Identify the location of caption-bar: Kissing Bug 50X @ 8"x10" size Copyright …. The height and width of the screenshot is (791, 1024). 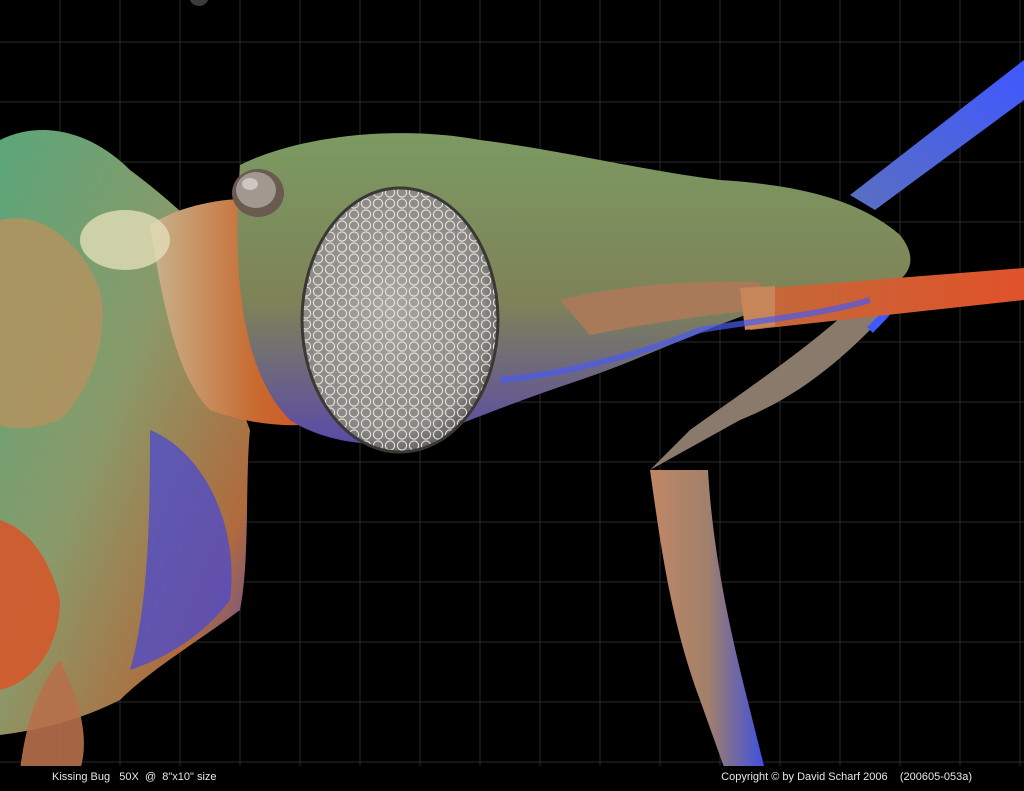
(512, 778).